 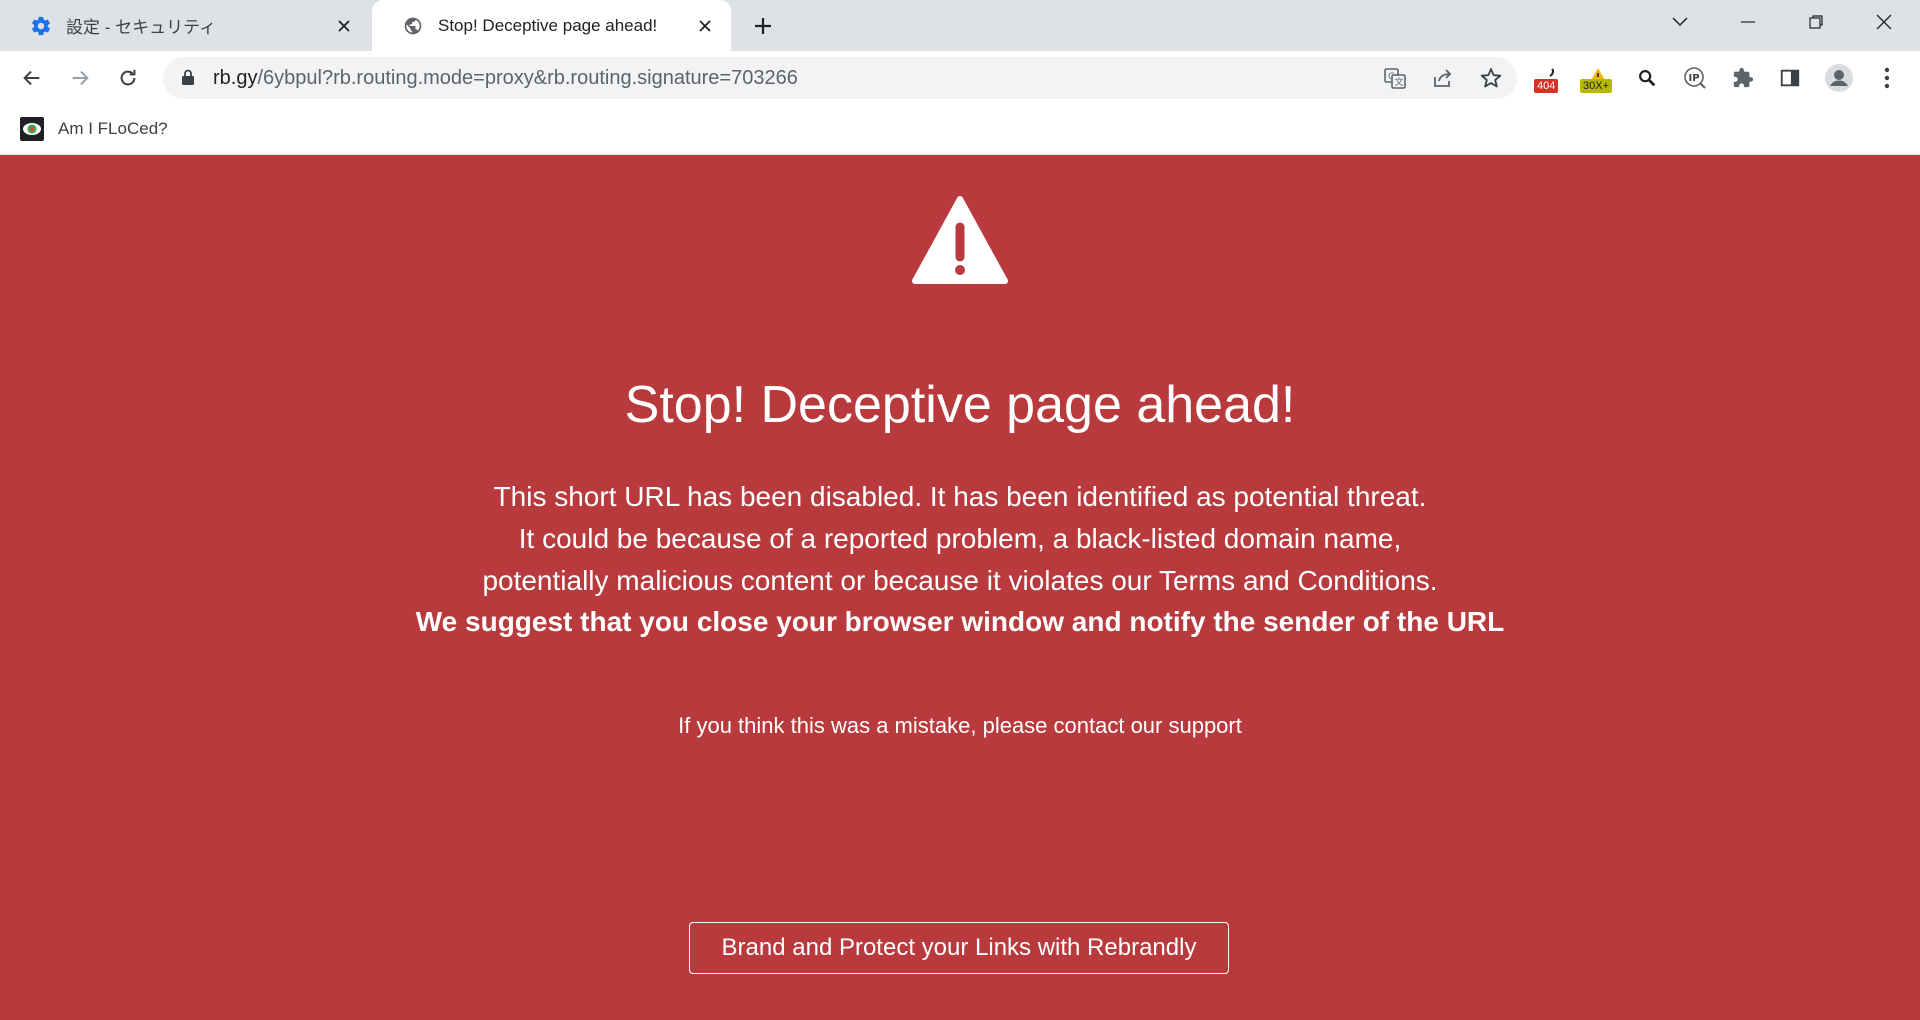 What do you see at coordinates (32, 78) in the screenshot?
I see `back-arrow-icon` at bounding box center [32, 78].